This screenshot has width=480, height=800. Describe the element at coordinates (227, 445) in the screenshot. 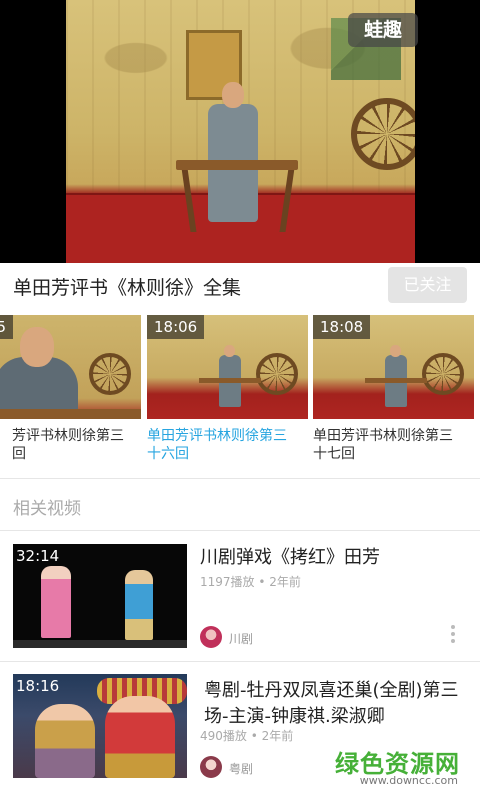

I see `episode-title: 单田芳评书林则徐第三 十六回` at that location.